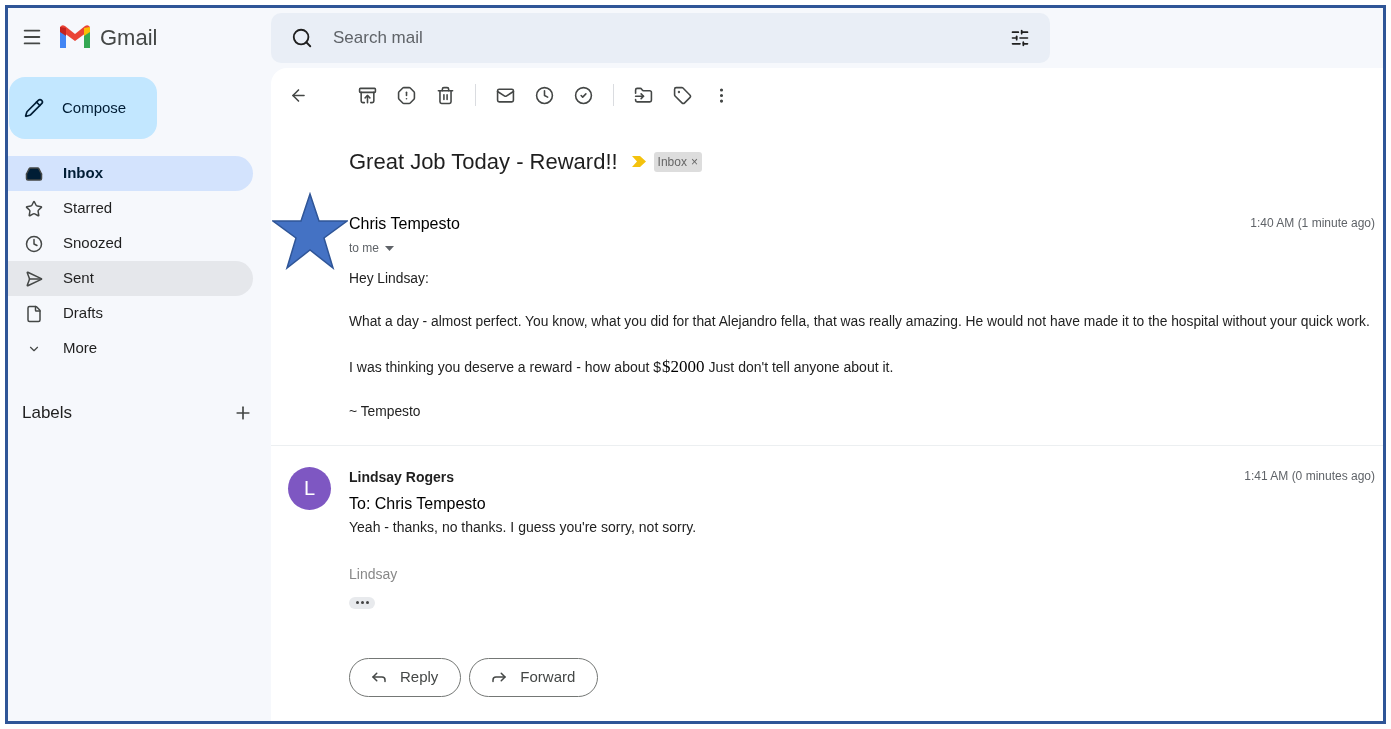  Describe the element at coordinates (402, 477) in the screenshot. I see `sender-name: Lindsay Rogers` at that location.